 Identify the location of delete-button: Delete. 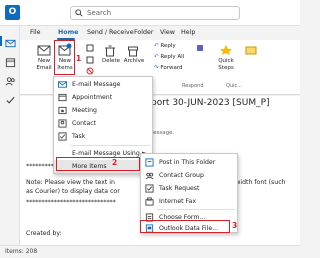
(111, 61).